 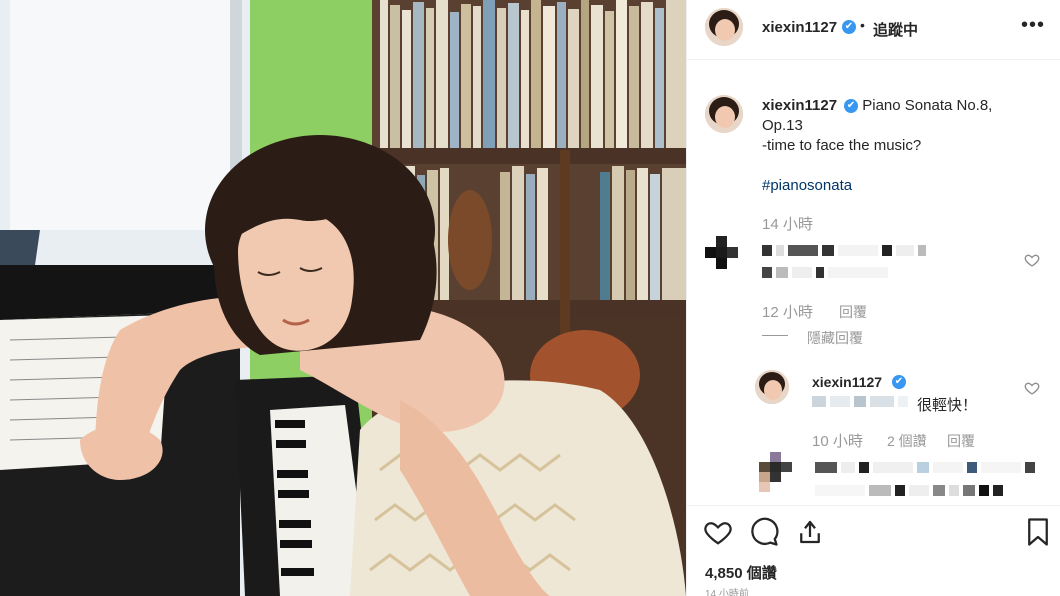 What do you see at coordinates (835, 338) in the screenshot?
I see `hide-replies-button: 隱藏回覆` at bounding box center [835, 338].